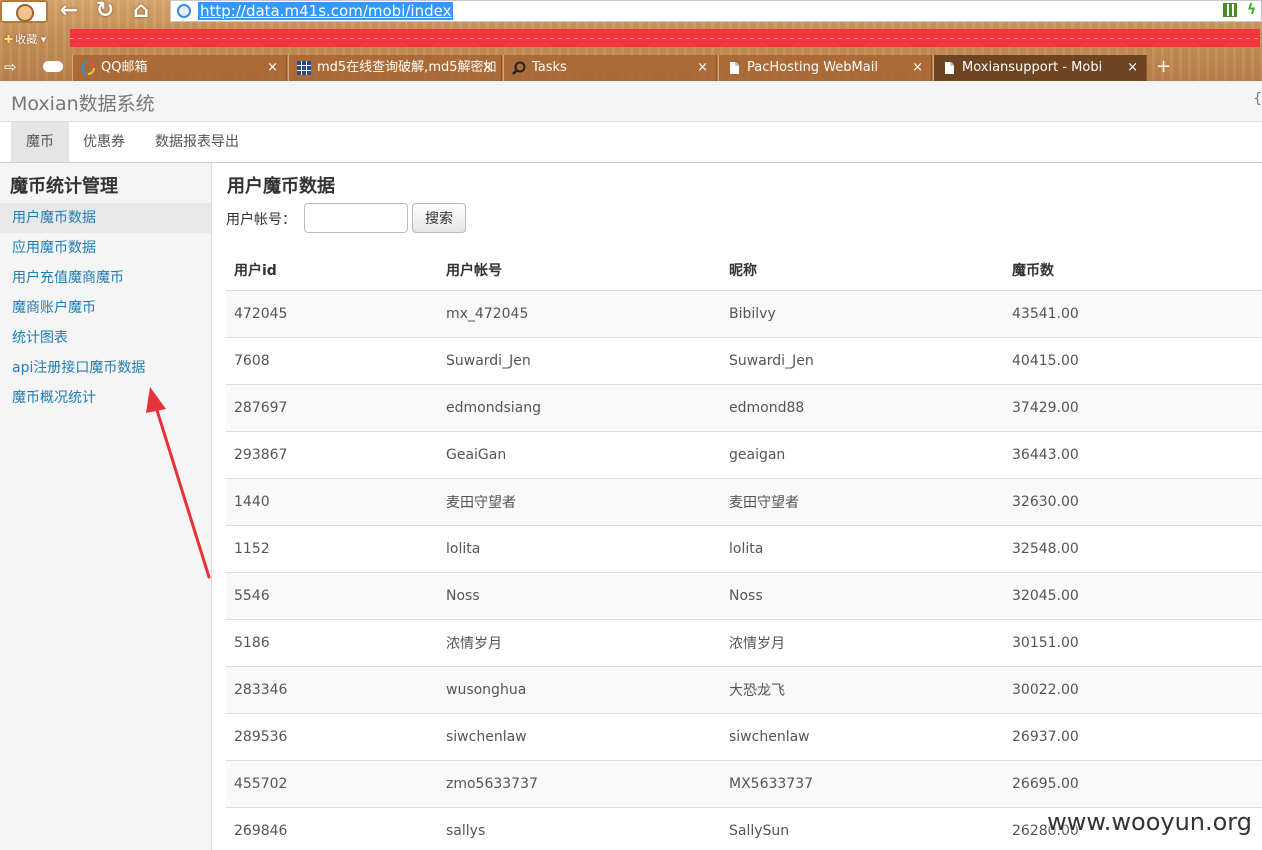  Describe the element at coordinates (53, 66) in the screenshot. I see `cloud-icon` at that location.